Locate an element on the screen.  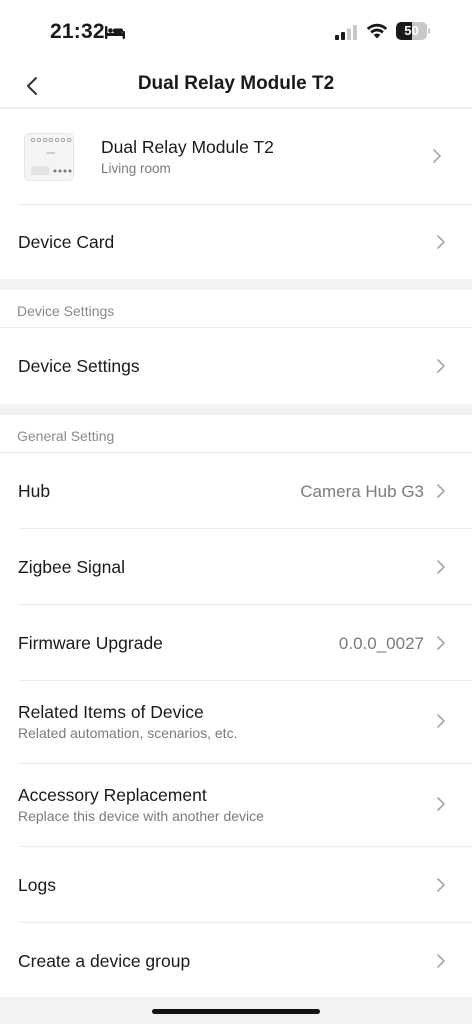
device-room: Living room is located at coordinates (136, 168).